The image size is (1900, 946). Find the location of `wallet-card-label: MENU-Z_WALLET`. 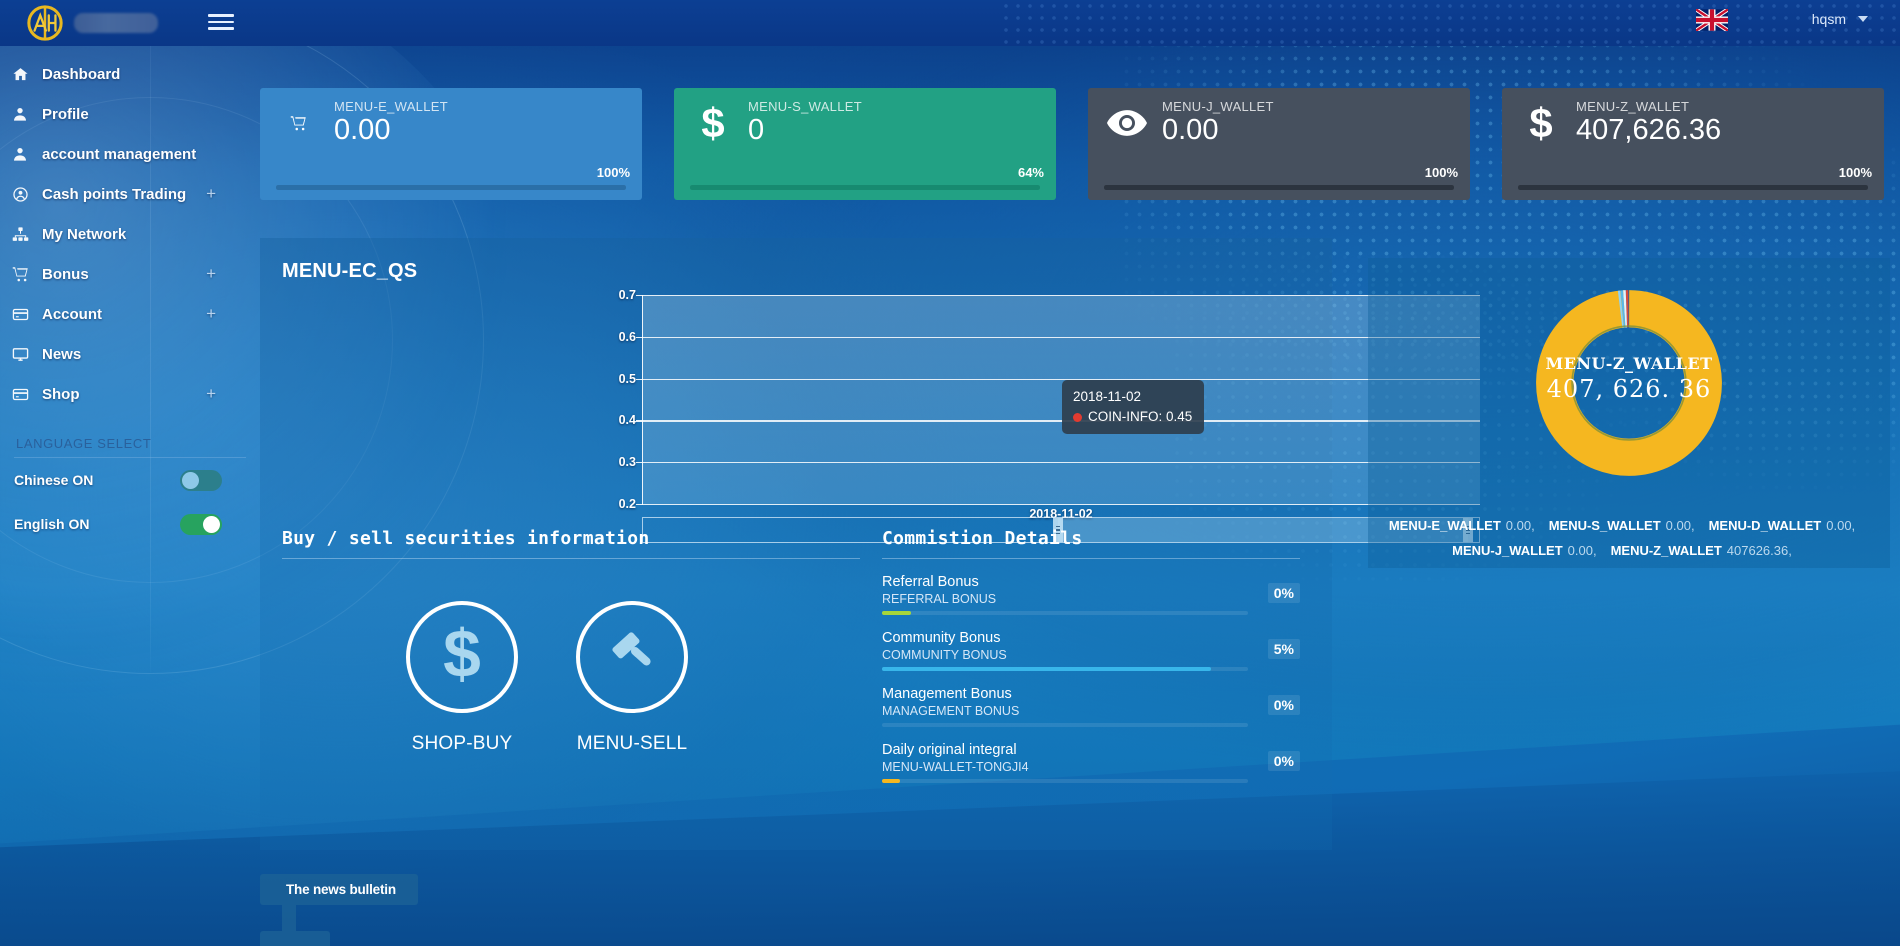

wallet-card-label: MENU-Z_WALLET is located at coordinates (1633, 106).